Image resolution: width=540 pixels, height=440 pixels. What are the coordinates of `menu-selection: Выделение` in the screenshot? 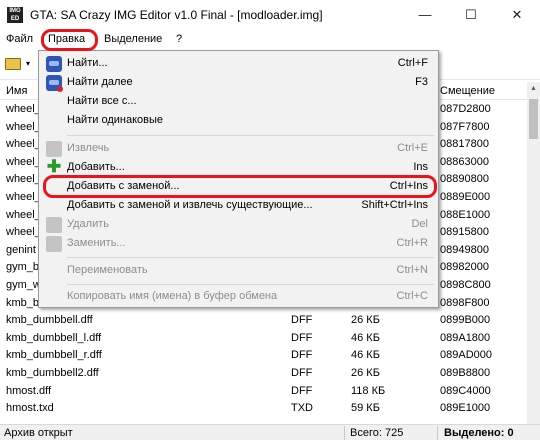 It's located at (133, 39).